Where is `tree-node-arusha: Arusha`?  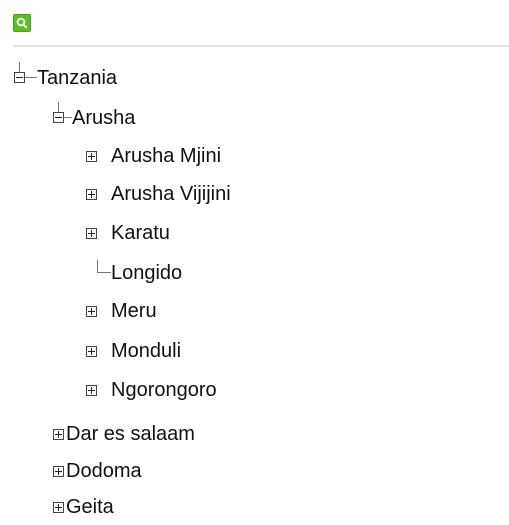
tree-node-arusha: Arusha is located at coordinates (100, 117).